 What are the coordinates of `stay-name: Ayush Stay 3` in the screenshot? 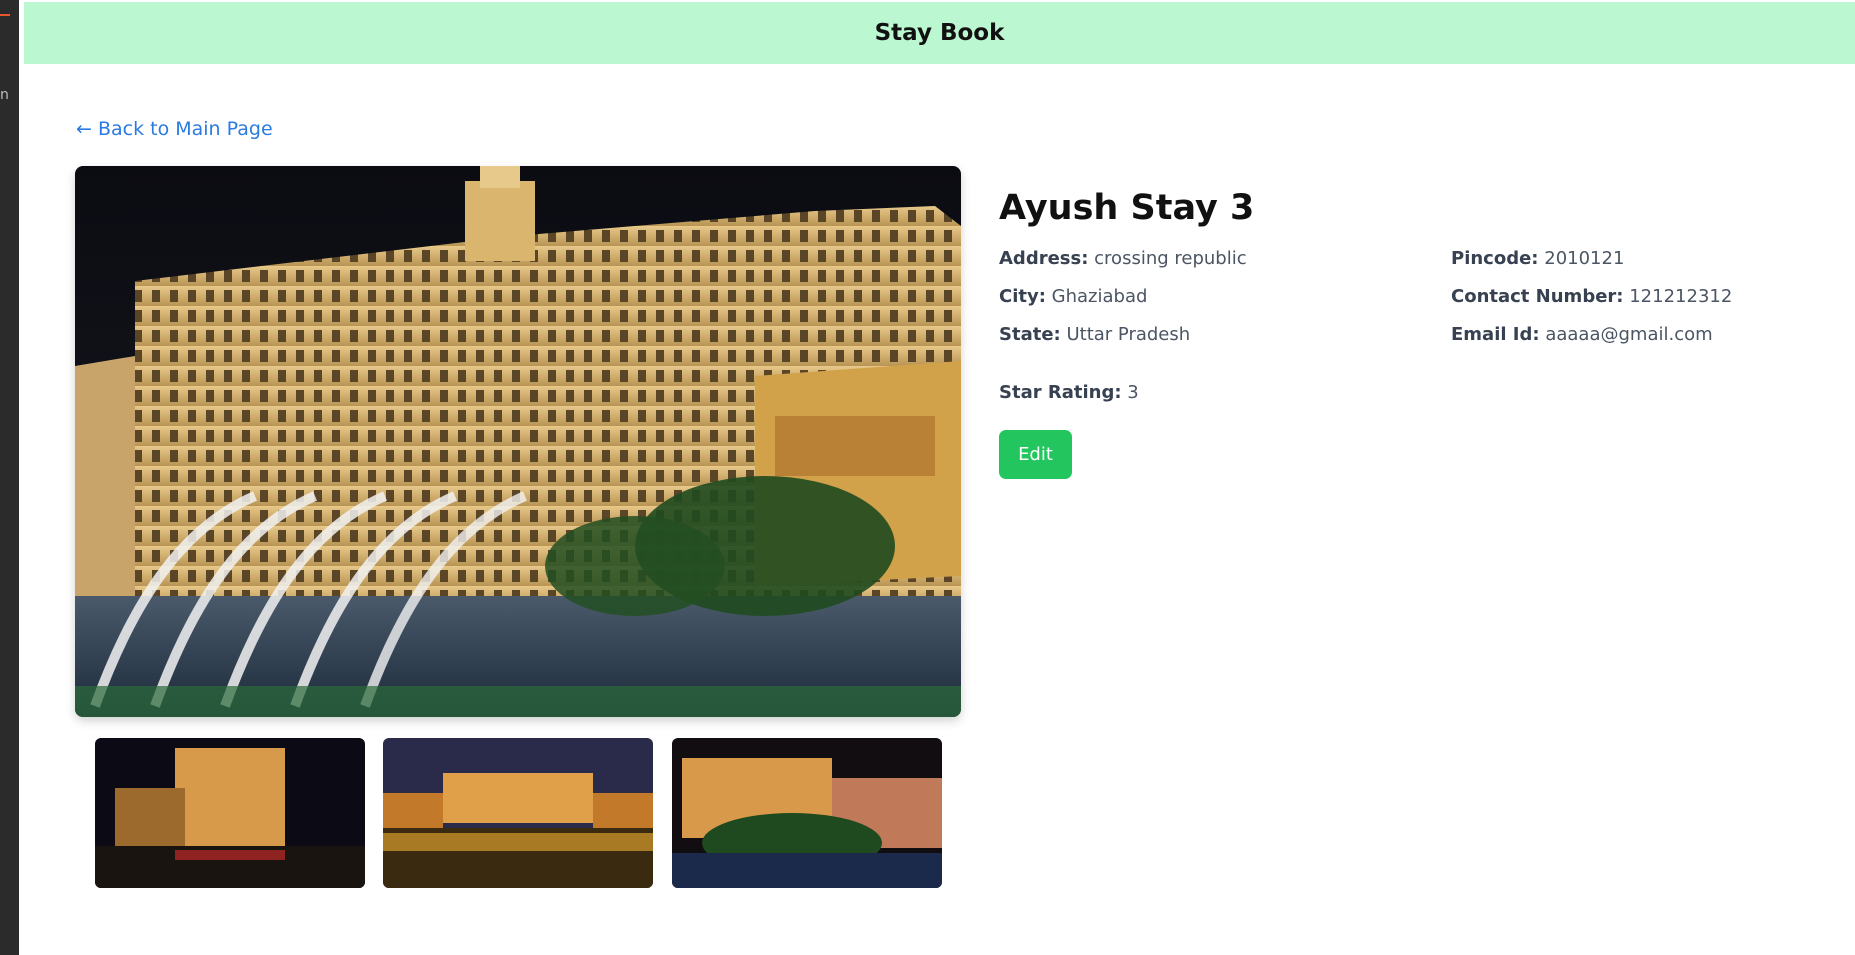 It's located at (1127, 208).